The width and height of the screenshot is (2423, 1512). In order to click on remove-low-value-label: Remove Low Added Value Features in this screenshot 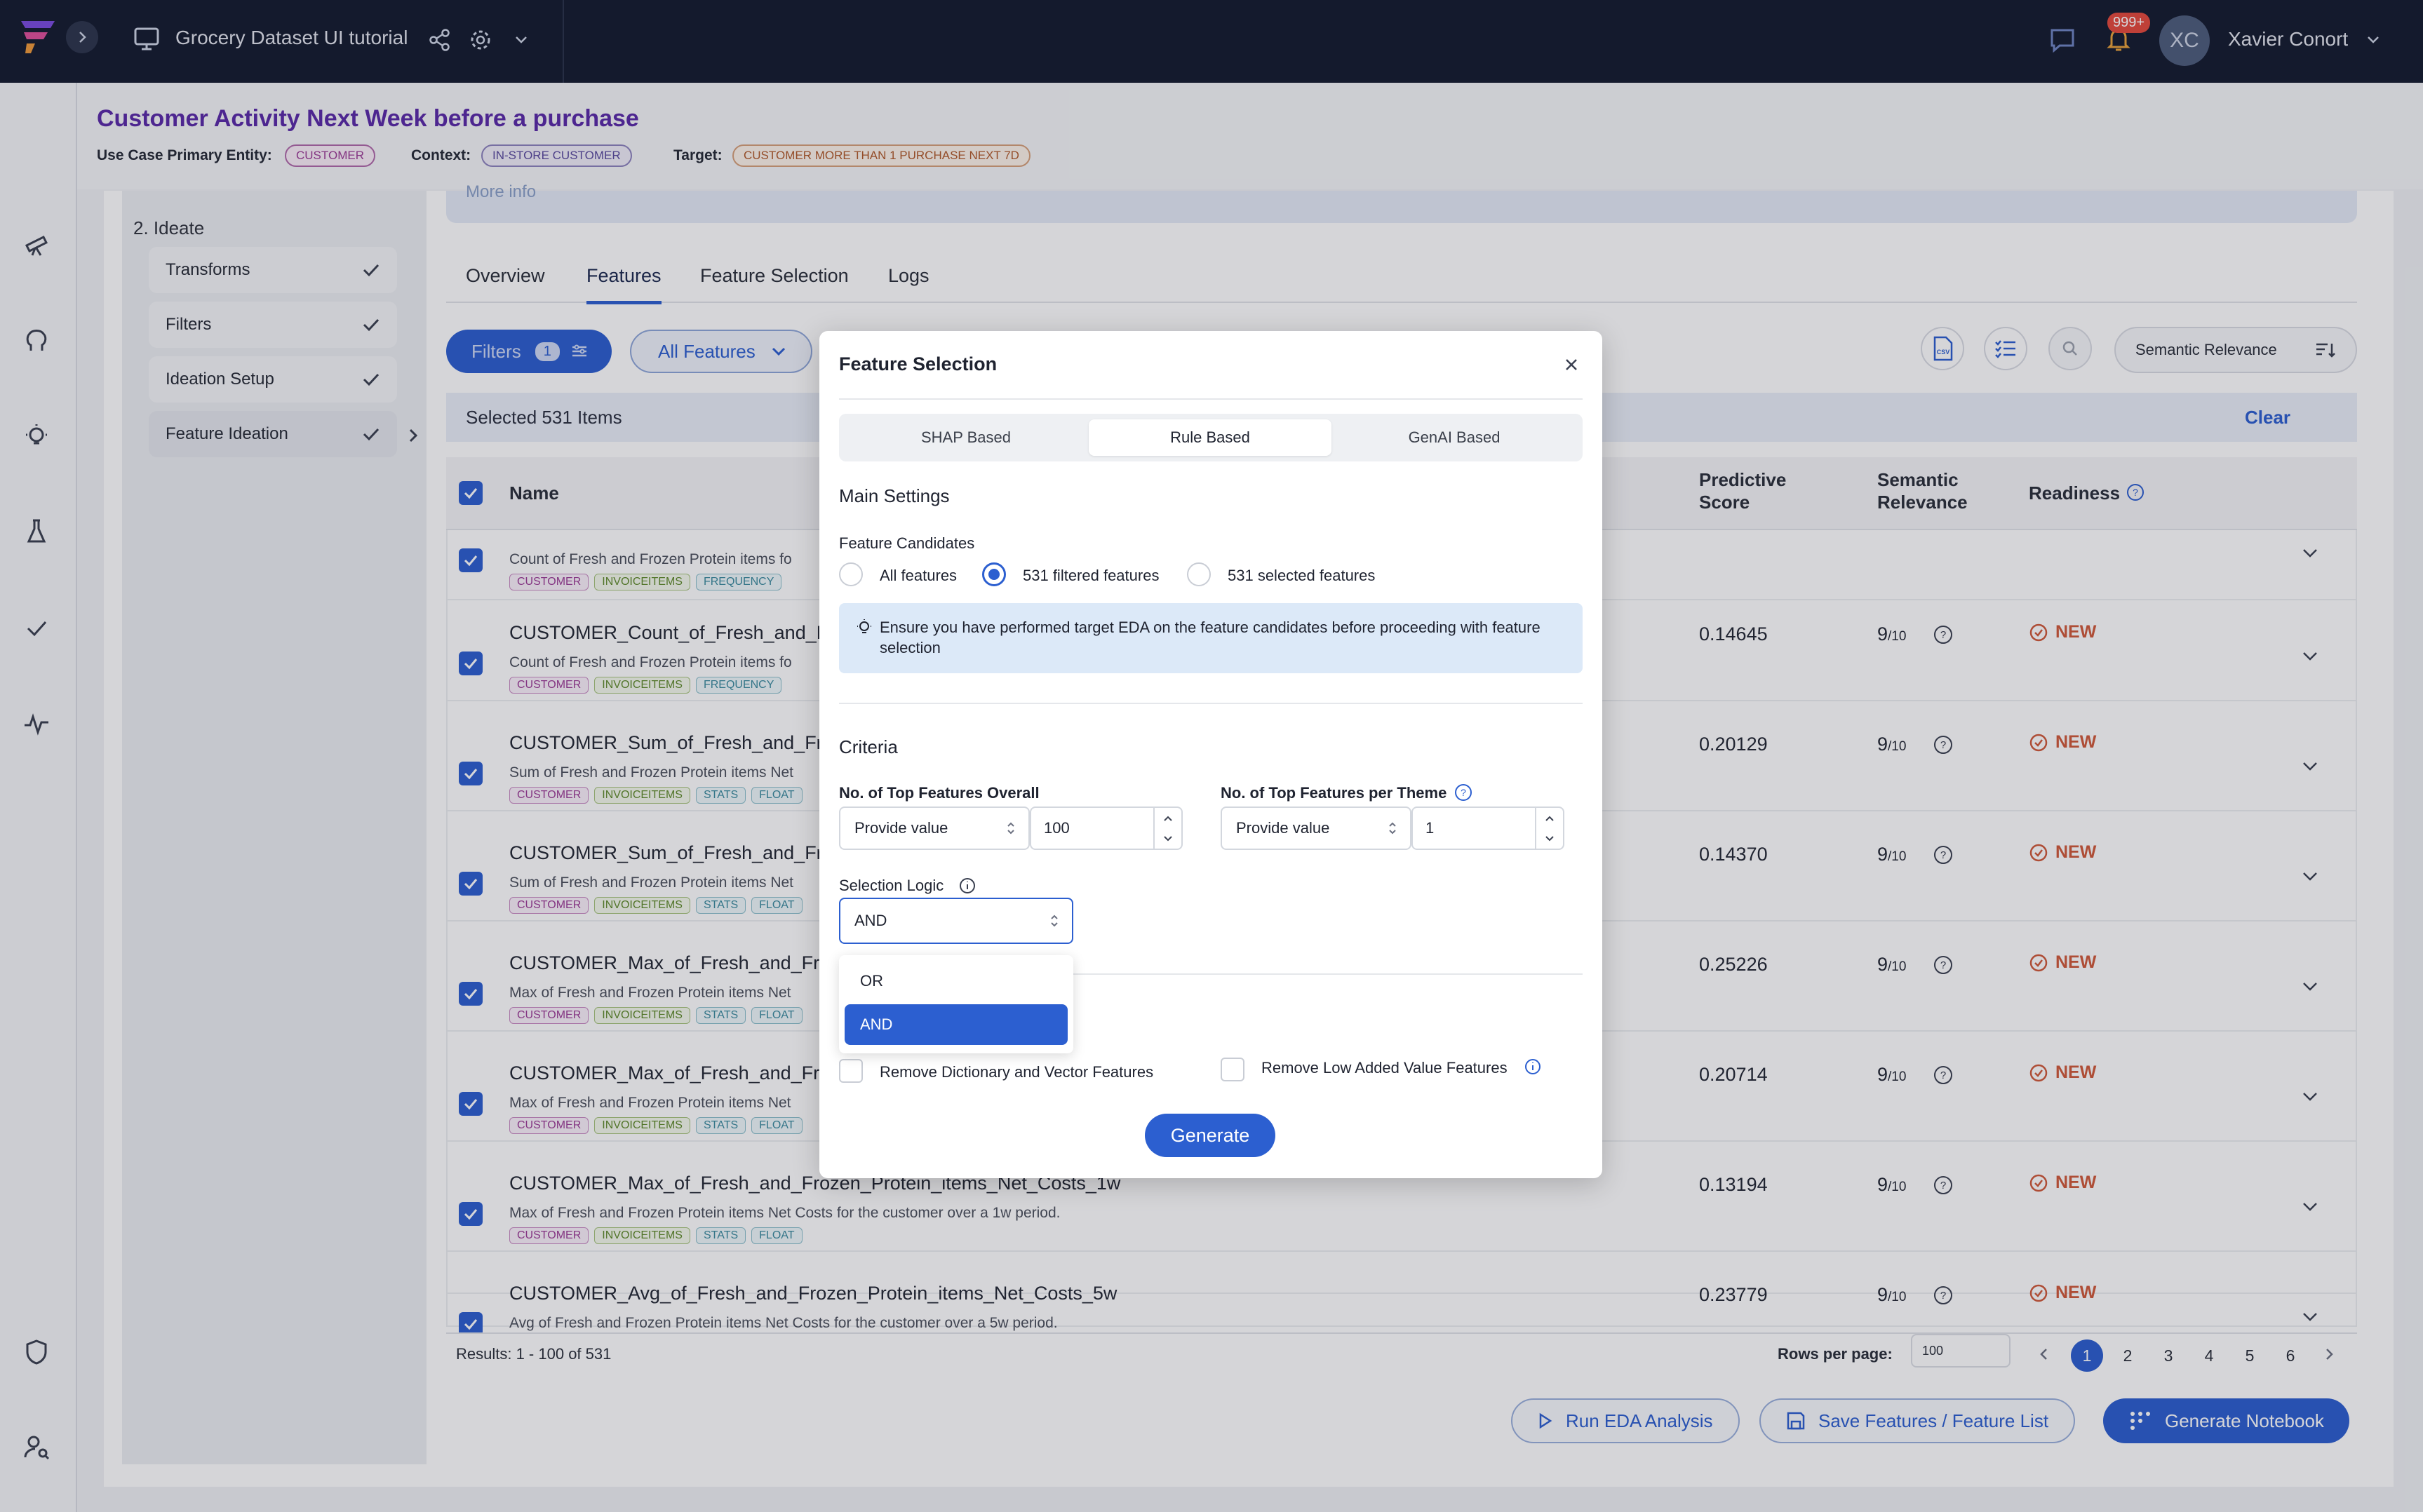, I will do `click(1385, 1067)`.